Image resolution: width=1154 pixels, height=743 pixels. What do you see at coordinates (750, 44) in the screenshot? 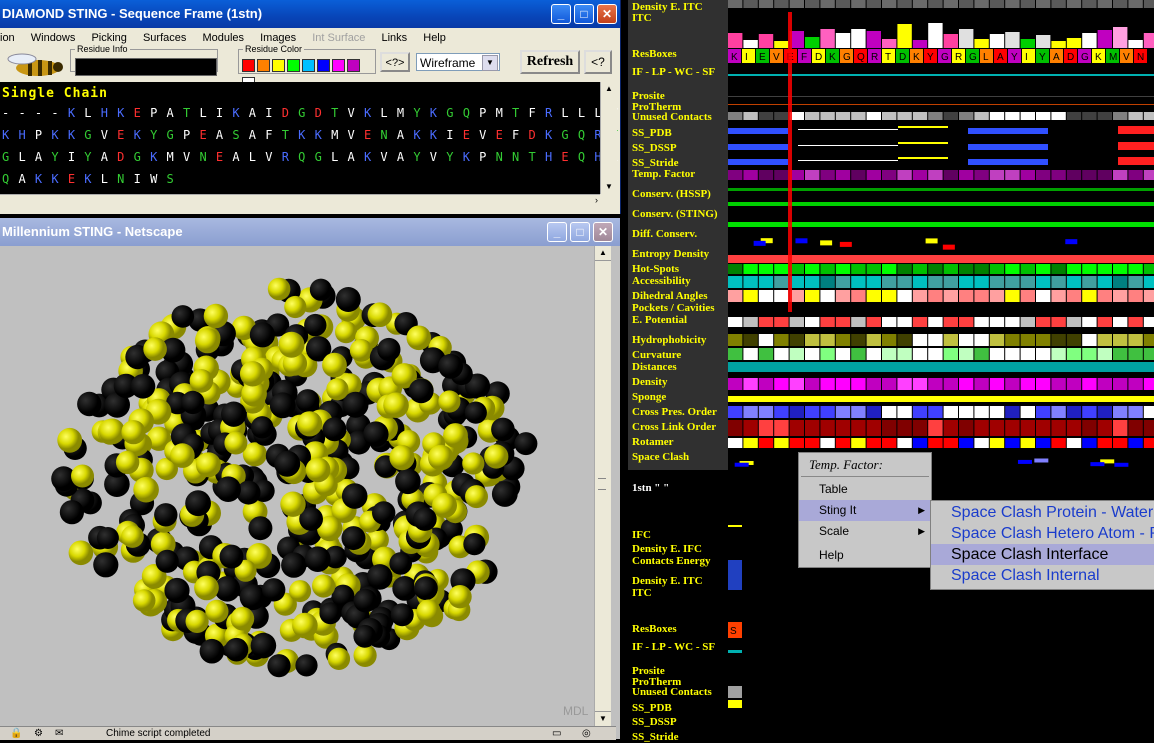
I see `itc-bar` at bounding box center [750, 44].